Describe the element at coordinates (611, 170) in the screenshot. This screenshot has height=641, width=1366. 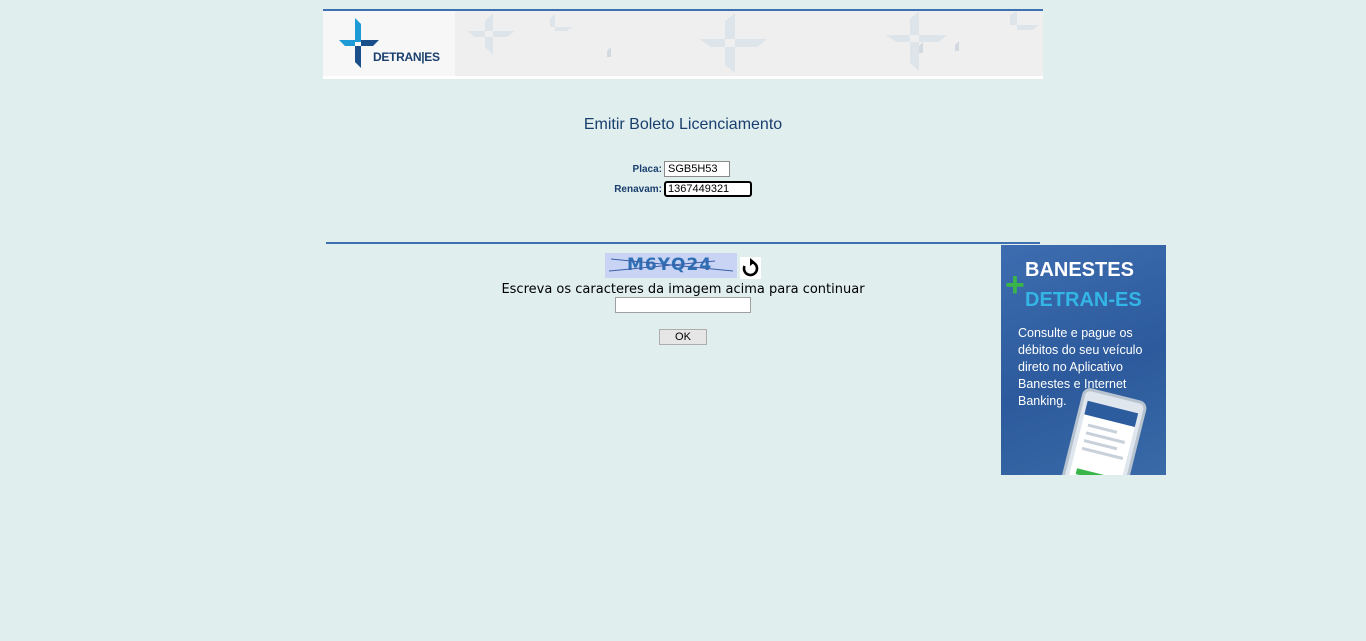
I see `placa-row: Placa:` at that location.